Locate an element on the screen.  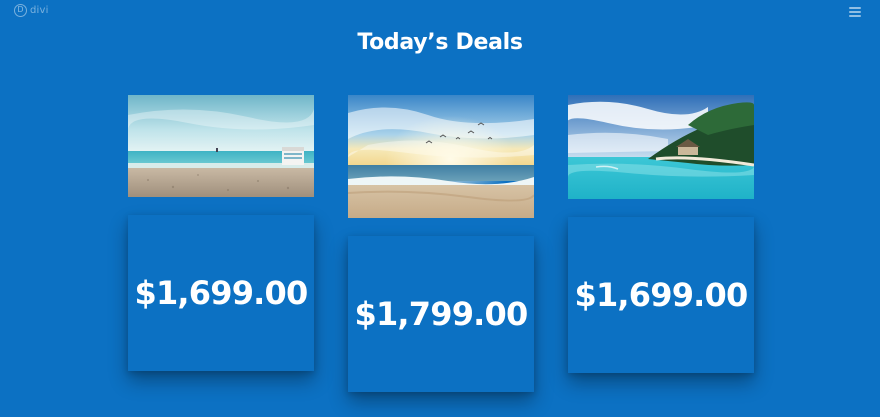
divi-logo-icon: D is located at coordinates (20, 10).